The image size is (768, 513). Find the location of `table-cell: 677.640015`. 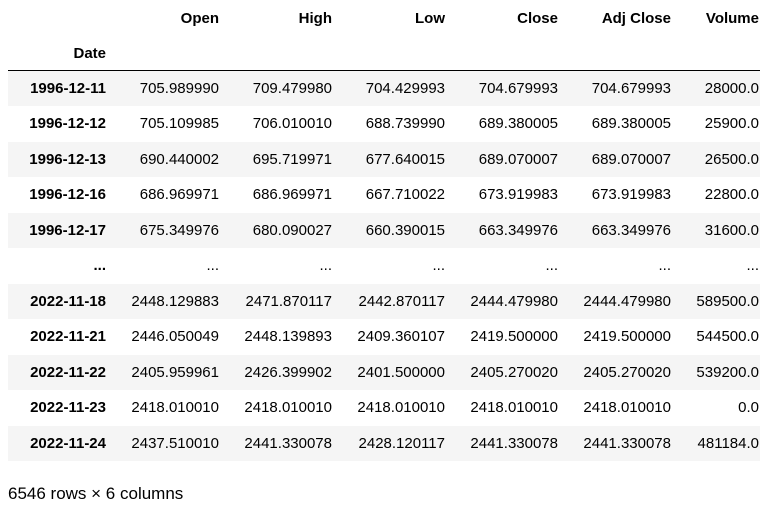

table-cell: 677.640015 is located at coordinates (405, 159).